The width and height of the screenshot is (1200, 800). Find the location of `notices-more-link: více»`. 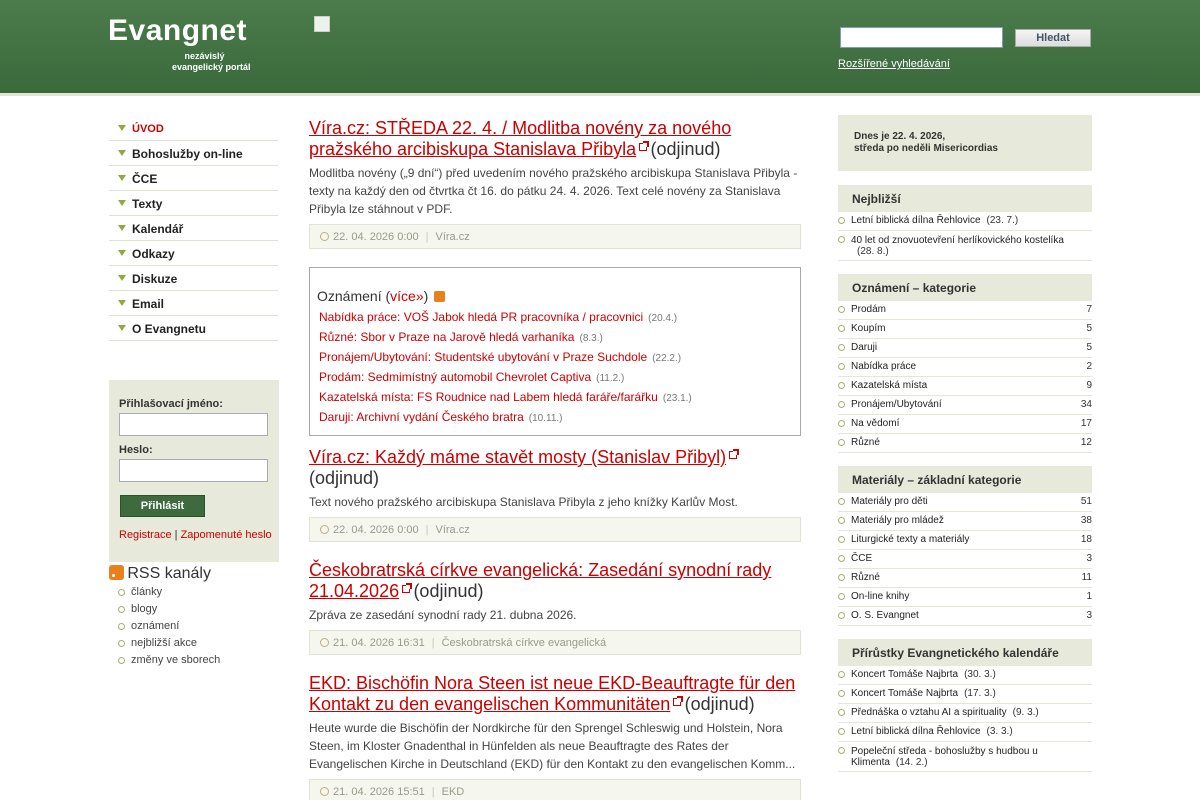

notices-more-link: více» is located at coordinates (406, 296).